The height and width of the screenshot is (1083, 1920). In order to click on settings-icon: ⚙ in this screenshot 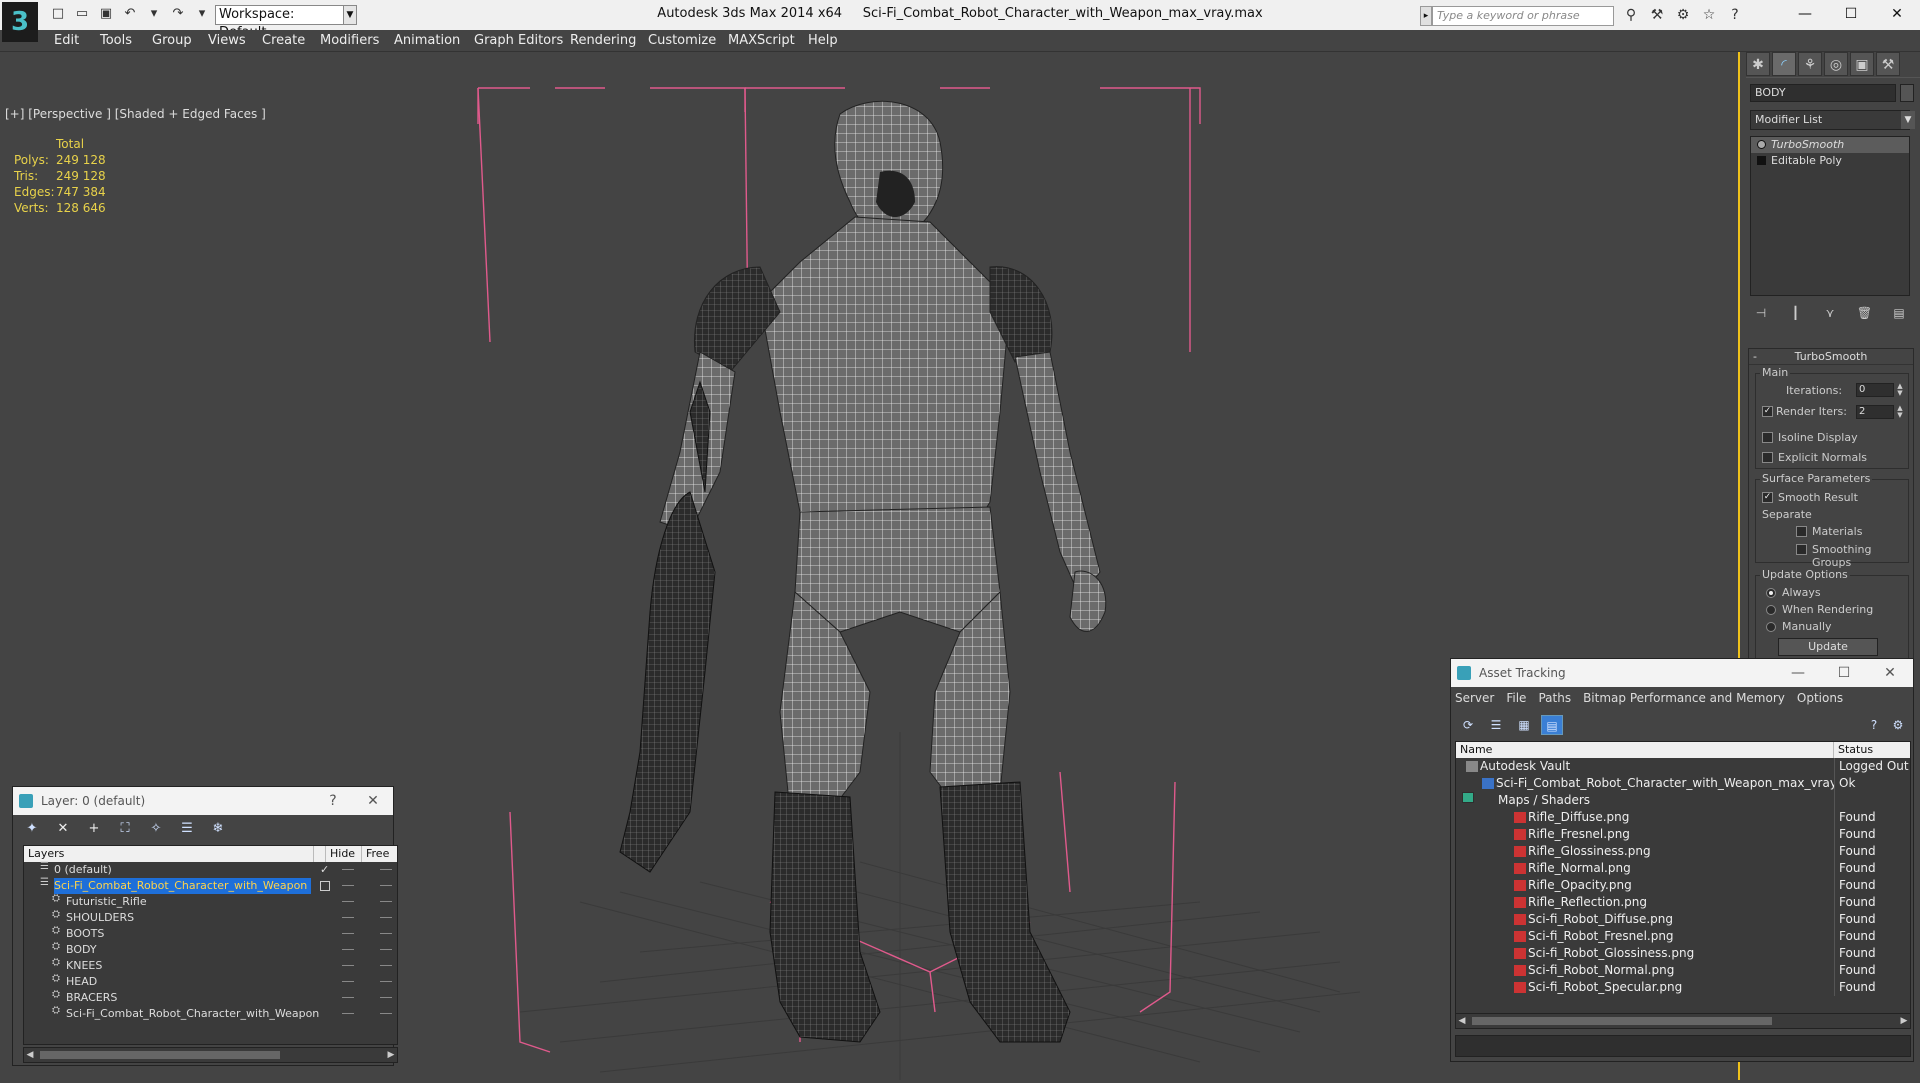, I will do `click(1898, 725)`.